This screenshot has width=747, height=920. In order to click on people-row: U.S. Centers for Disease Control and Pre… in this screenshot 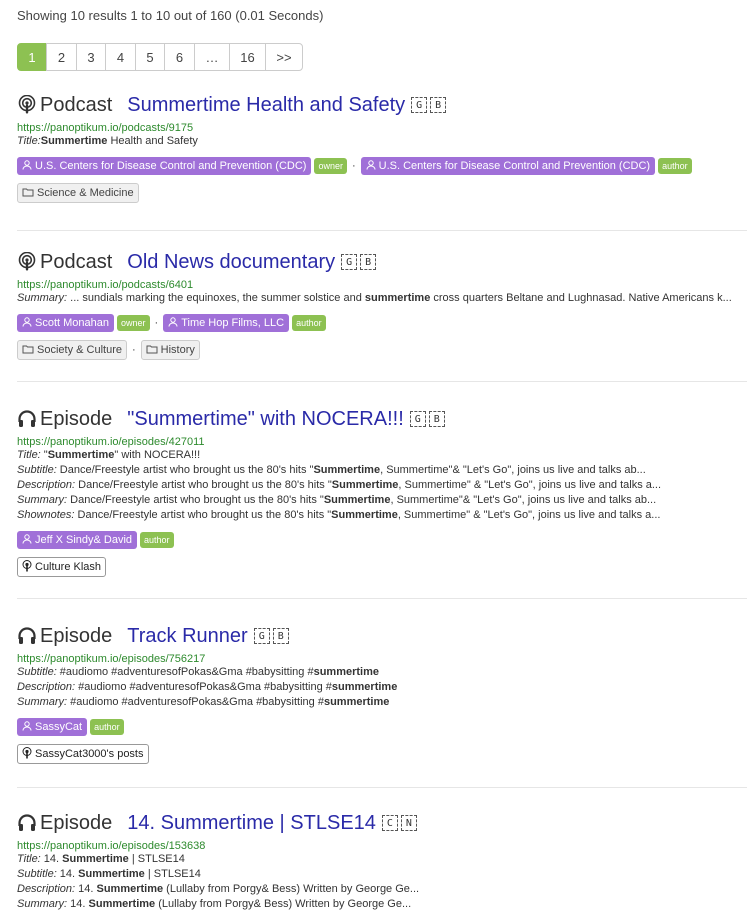, I will do `click(382, 166)`.